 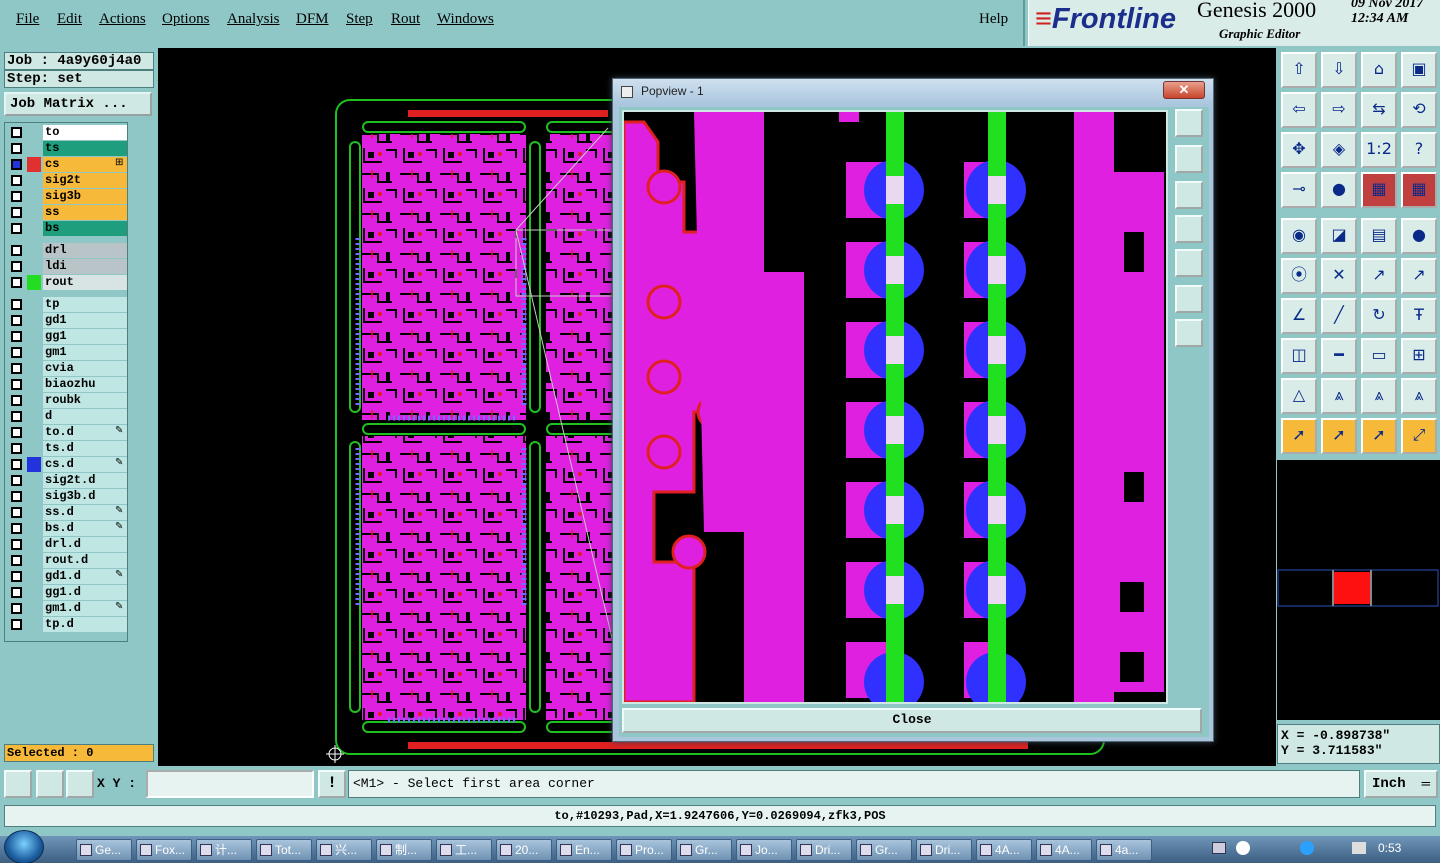 I want to click on pan-up-icon, so click(x=1189, y=159).